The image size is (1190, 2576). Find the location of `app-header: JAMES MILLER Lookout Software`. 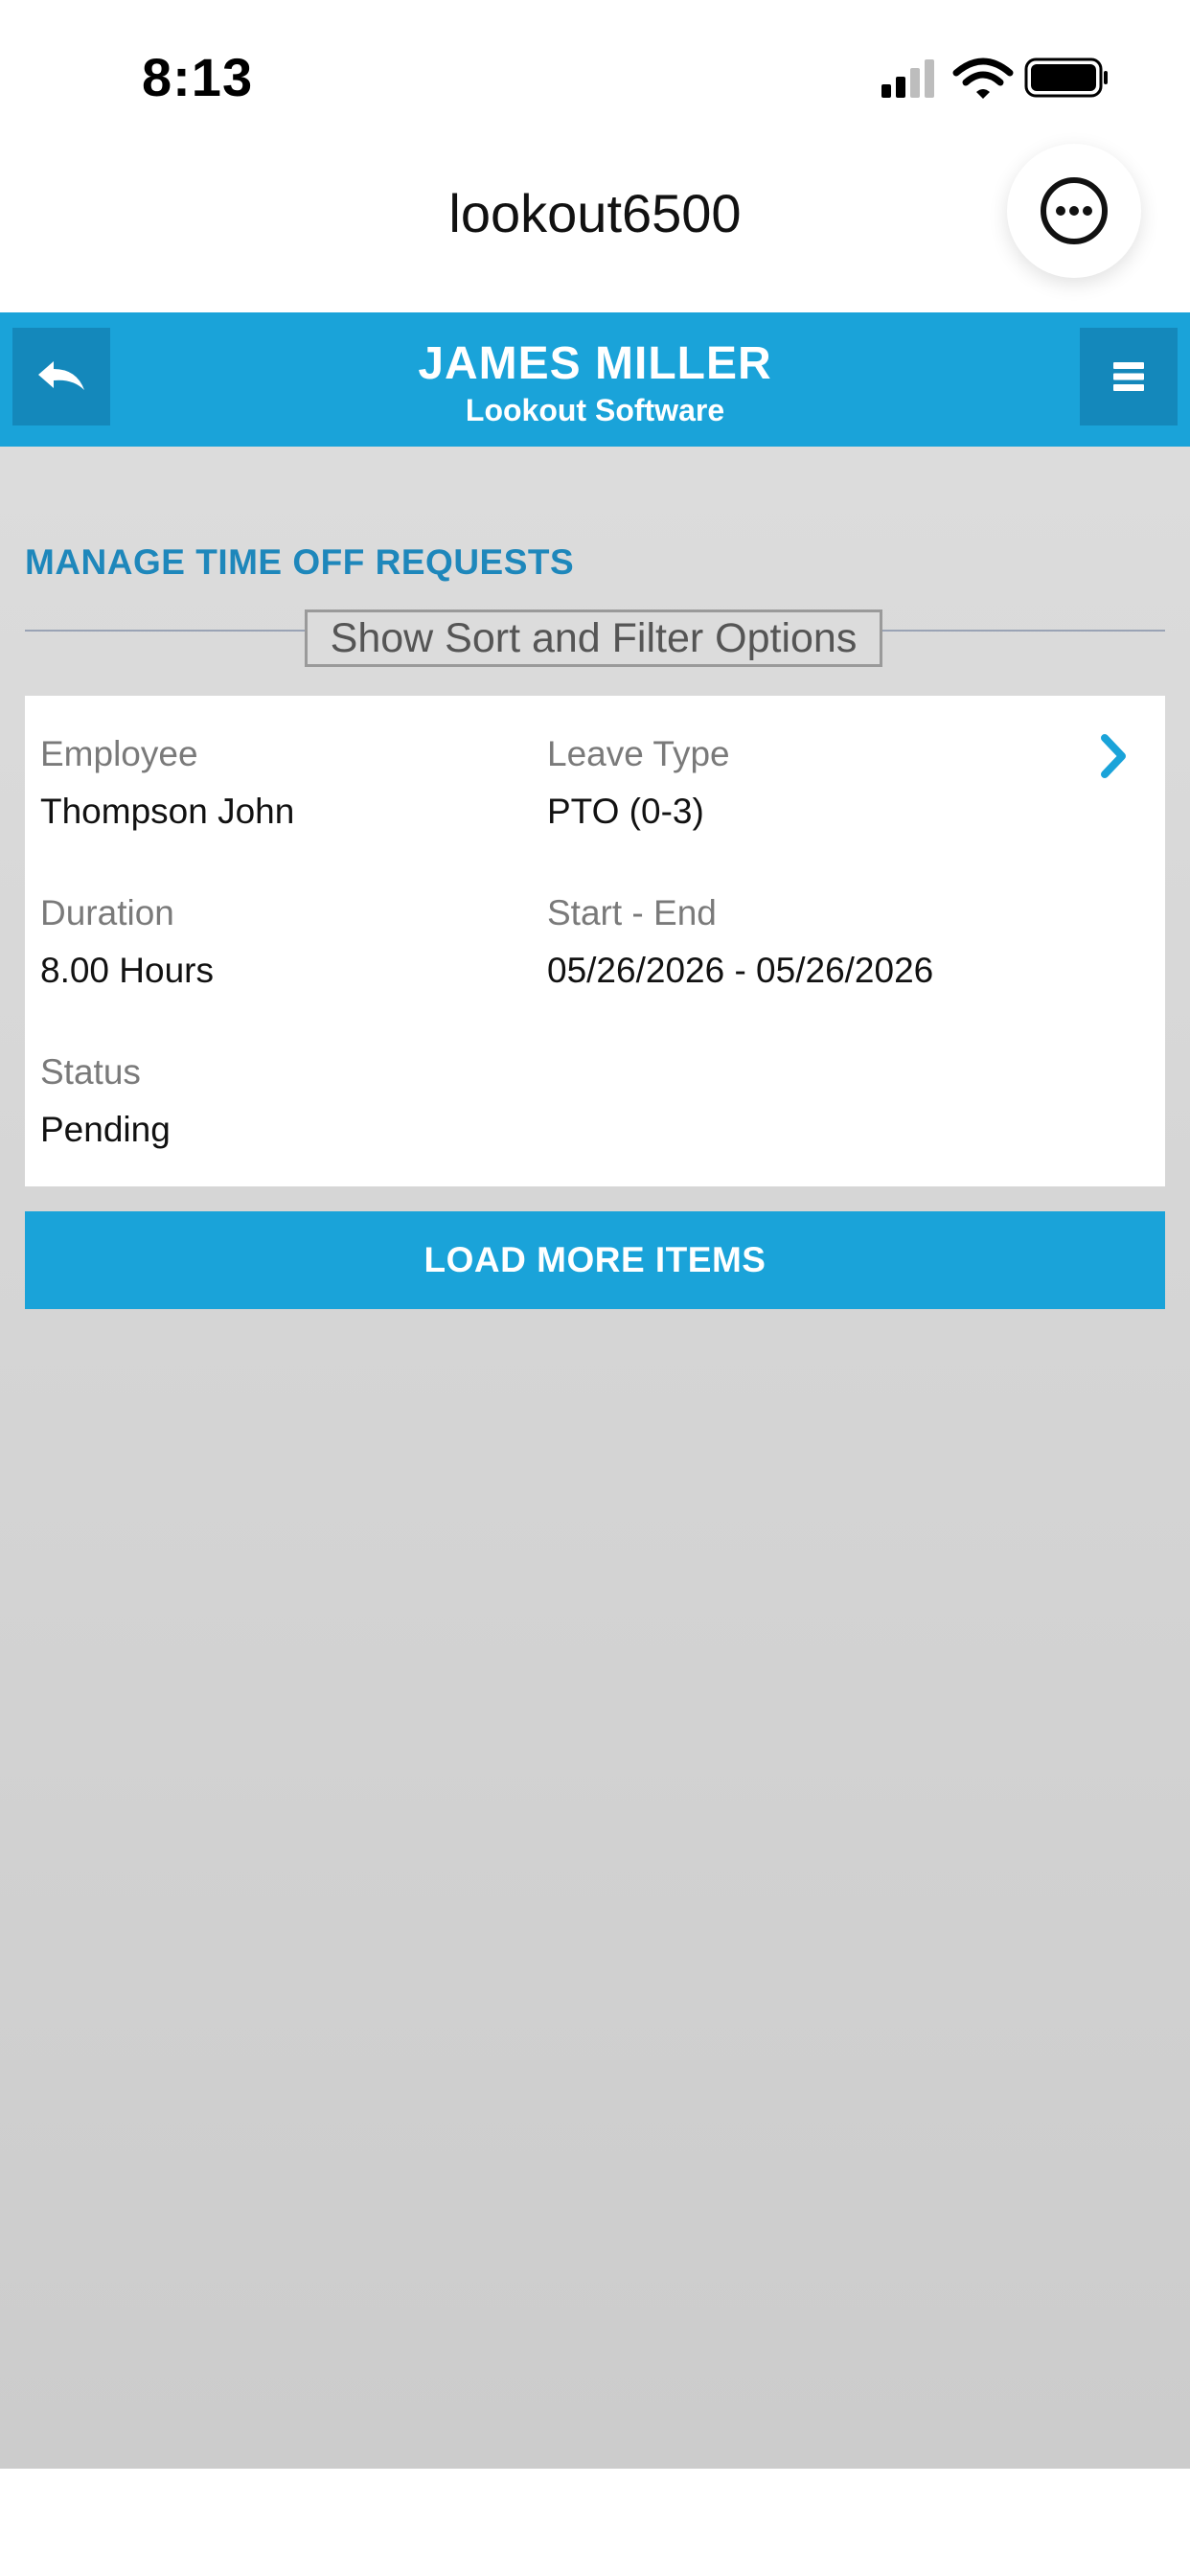

app-header: JAMES MILLER Lookout Software is located at coordinates (595, 379).